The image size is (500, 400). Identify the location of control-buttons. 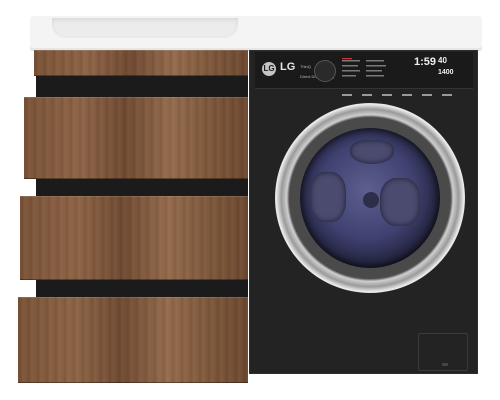
(405, 90).